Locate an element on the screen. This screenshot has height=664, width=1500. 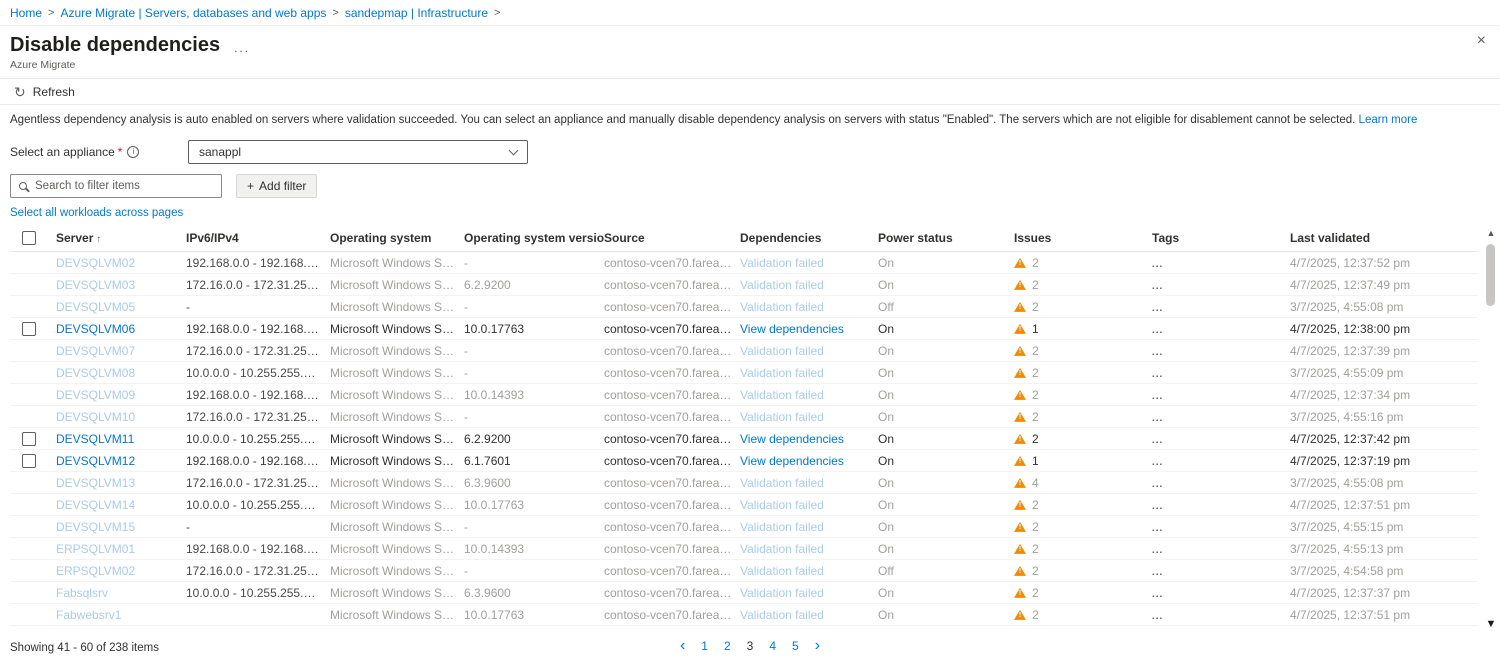
pagination-page-4: 4 is located at coordinates (772, 646).